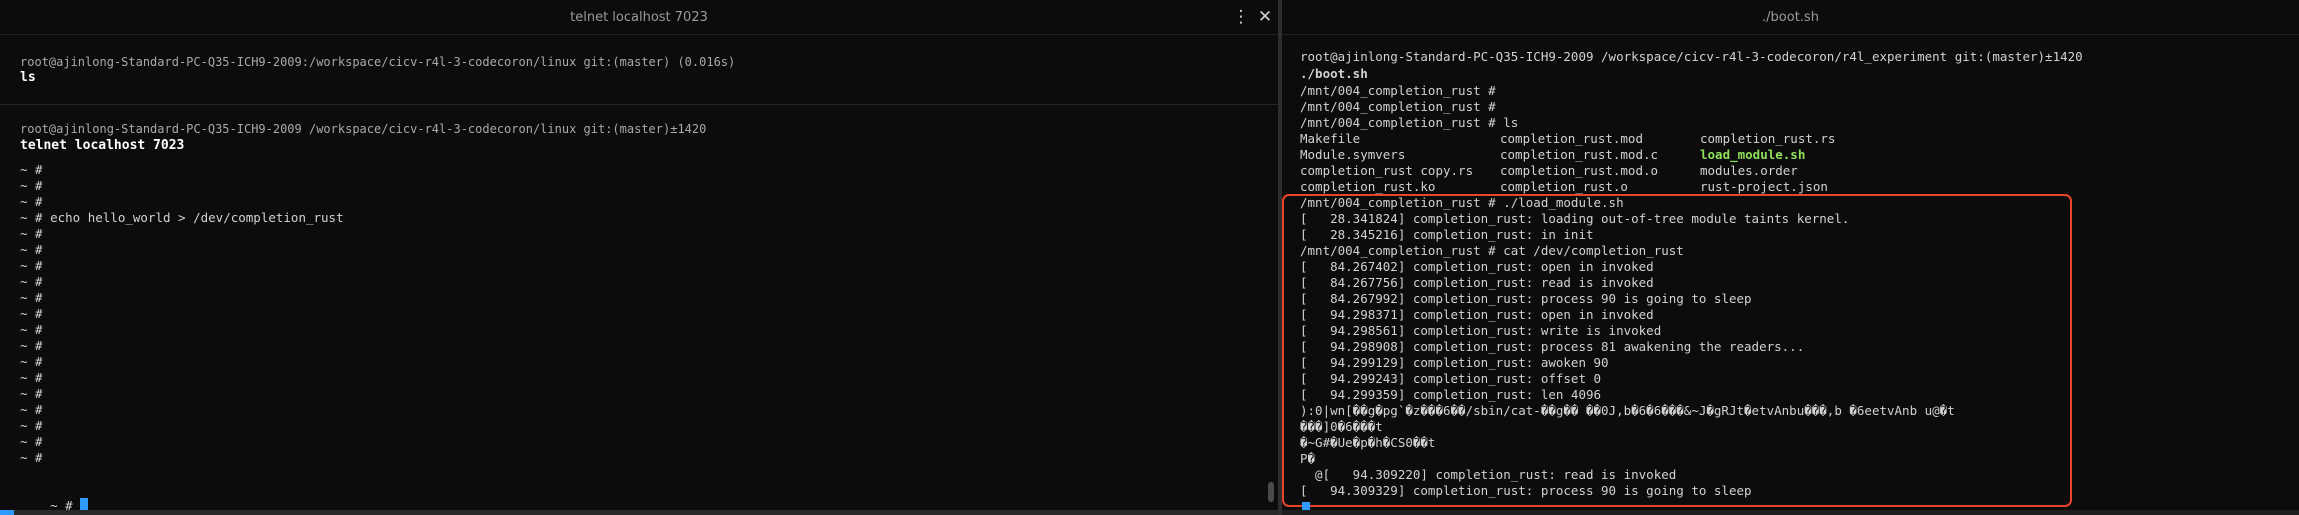 The height and width of the screenshot is (515, 2299). I want to click on left-pane-title: telnet localhost 7023, so click(639, 17).